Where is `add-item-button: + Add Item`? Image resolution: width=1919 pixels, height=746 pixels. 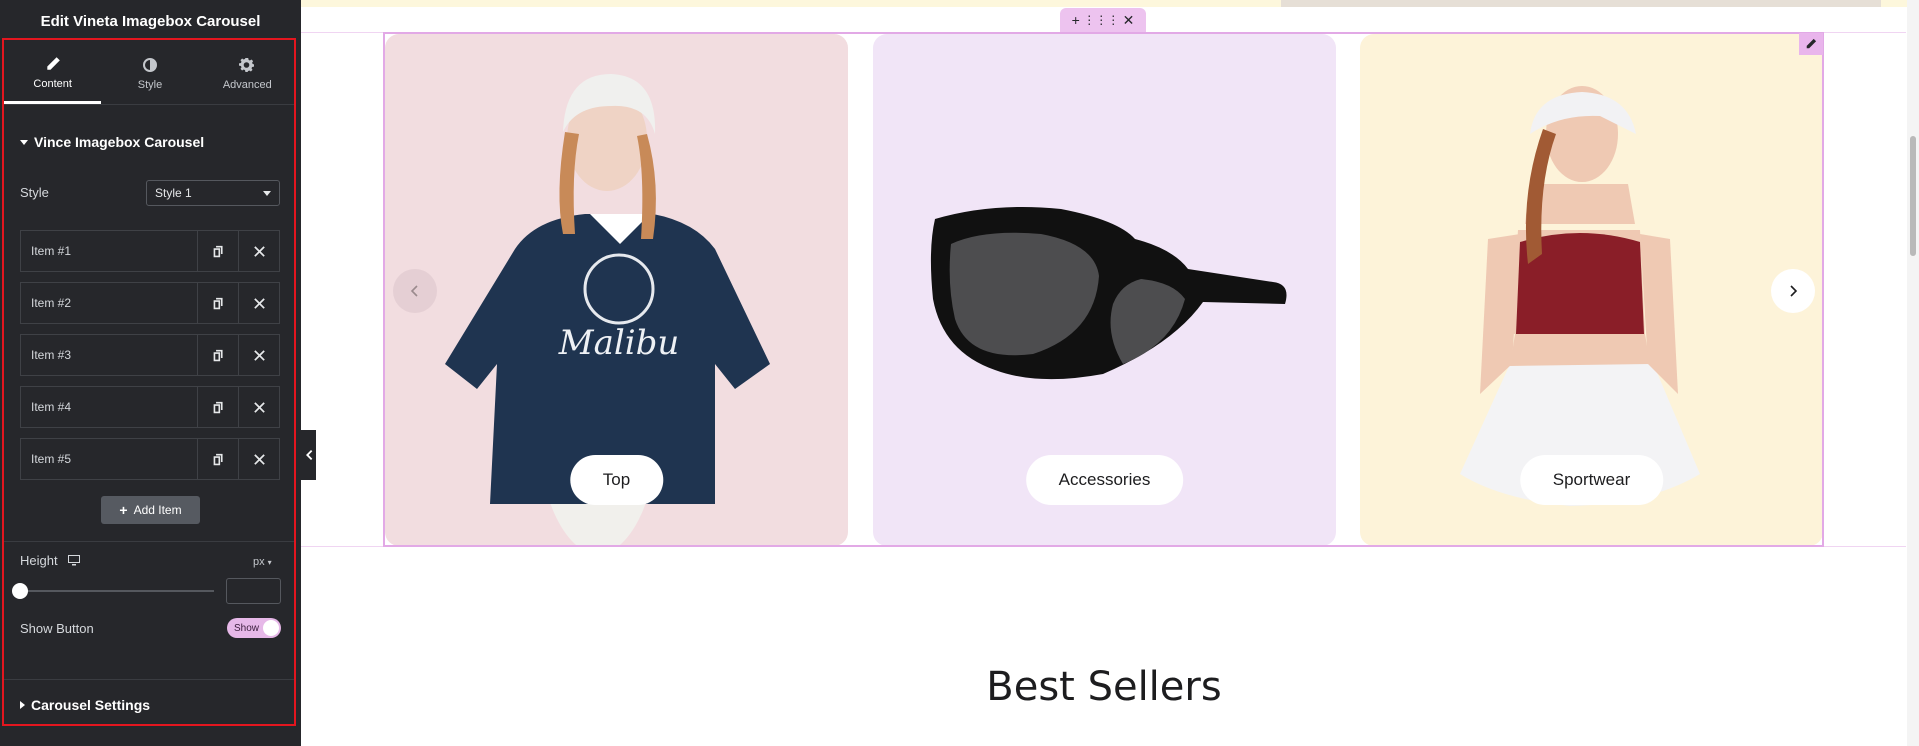 add-item-button: + Add Item is located at coordinates (150, 510).